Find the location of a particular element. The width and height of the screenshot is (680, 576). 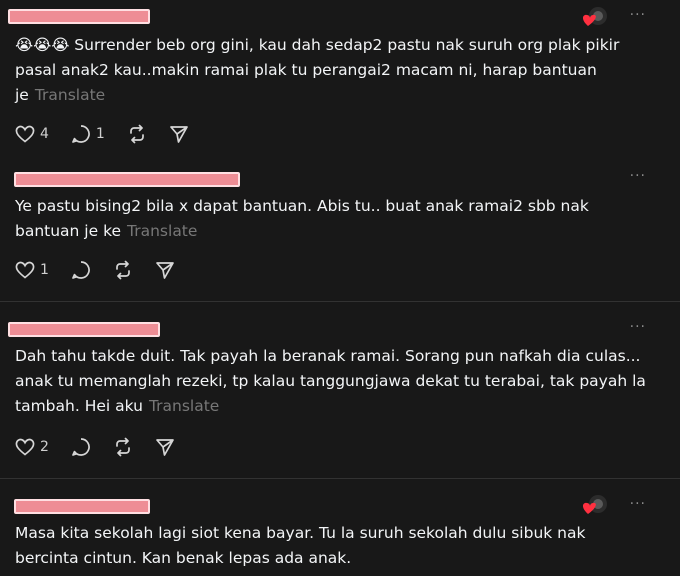

like-button: 2 is located at coordinates (32, 447).